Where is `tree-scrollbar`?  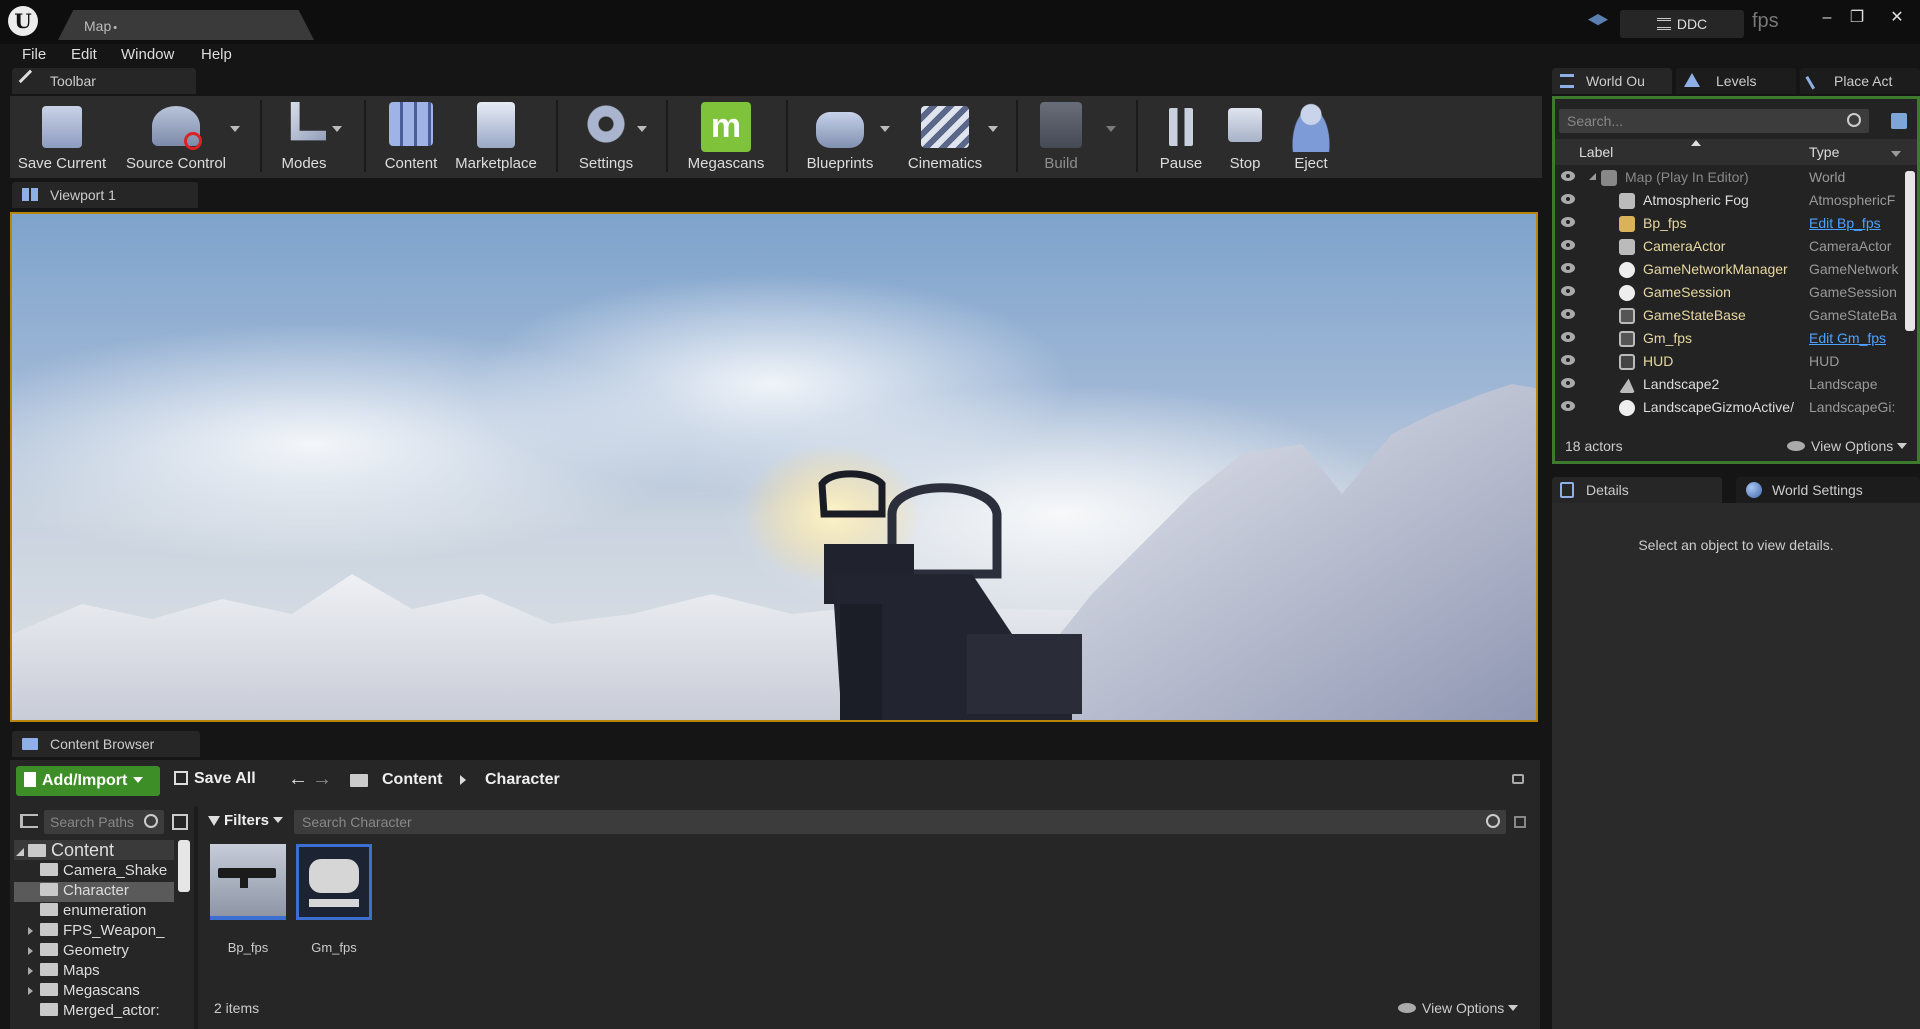 tree-scrollbar is located at coordinates (184, 866).